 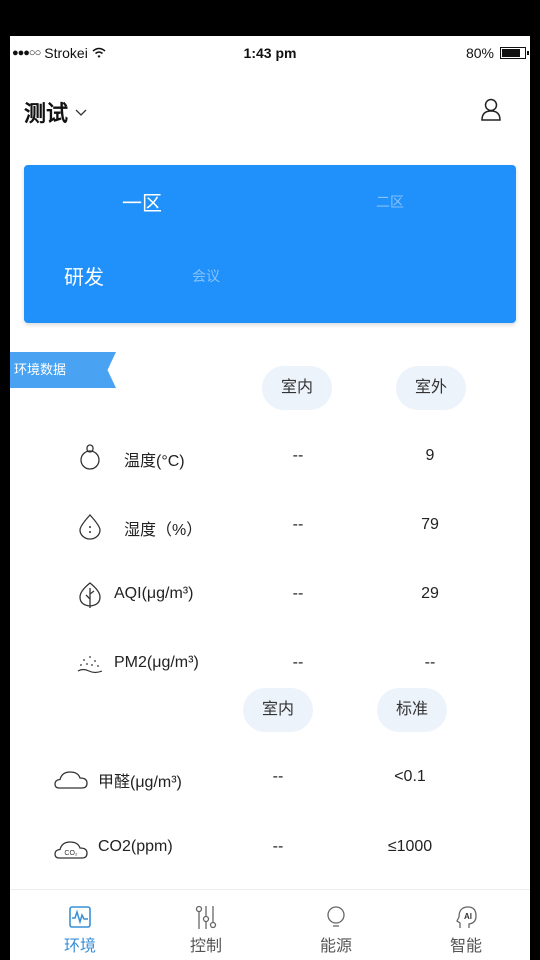 What do you see at coordinates (154, 593) in the screenshot?
I see `row-label: AQI(μg/m³)` at bounding box center [154, 593].